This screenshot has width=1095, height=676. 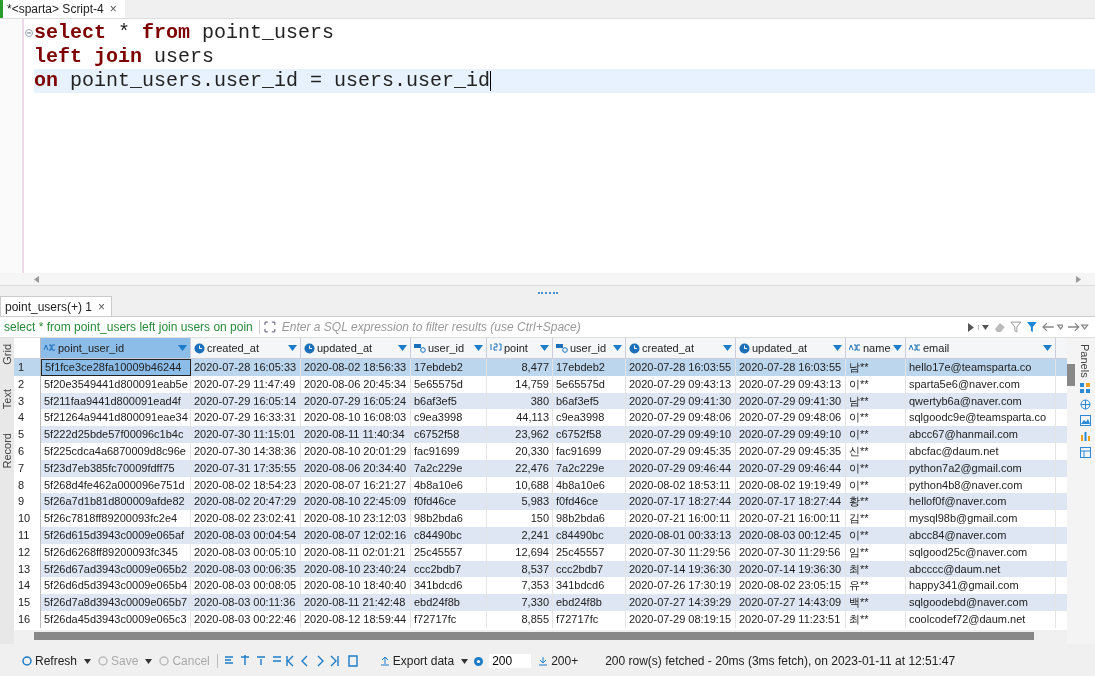 I want to click on vertical-scrollbar, so click(x=1071, y=375).